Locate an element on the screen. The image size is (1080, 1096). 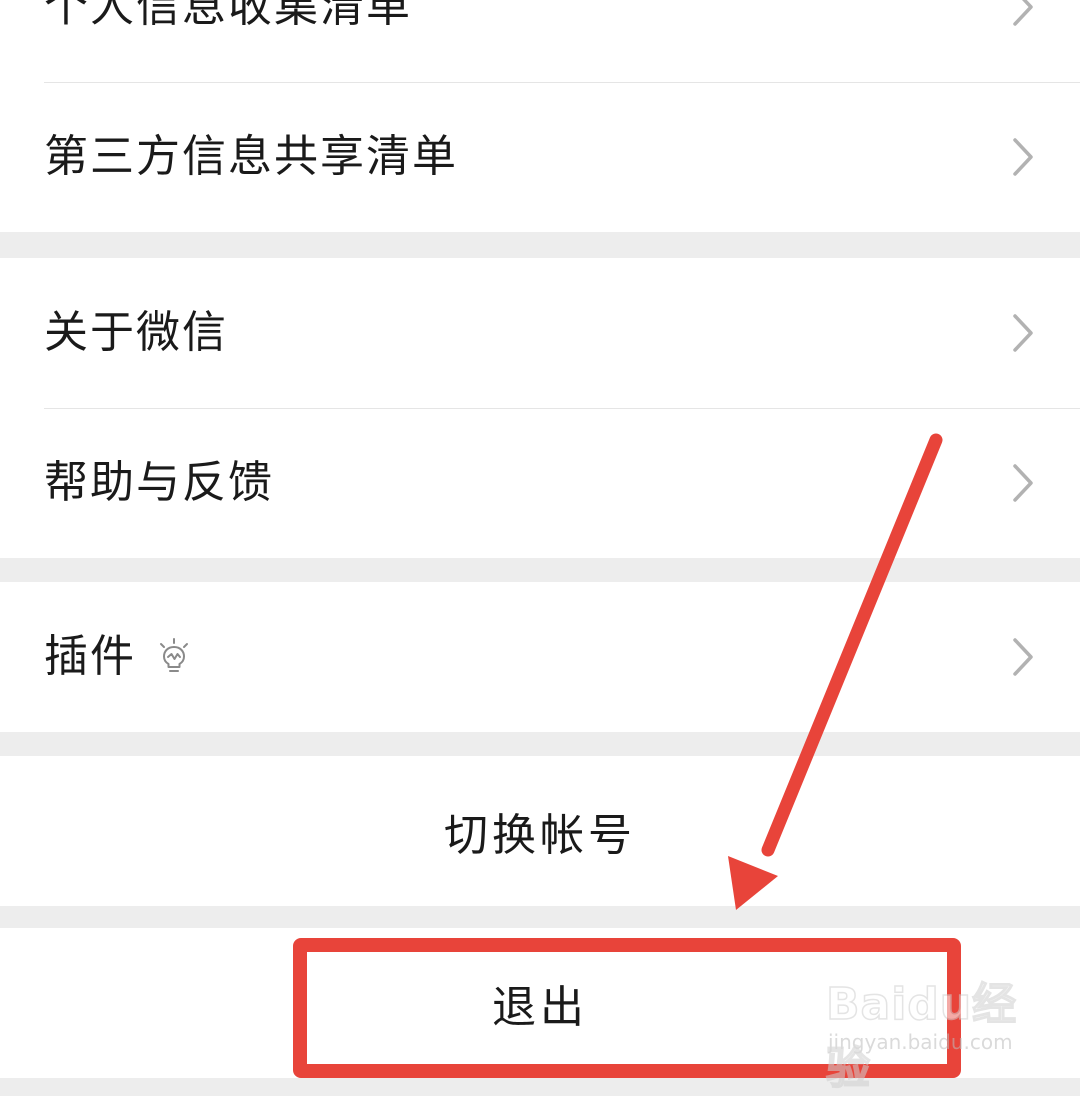
plugins-item: 插件 is located at coordinates (540, 657).